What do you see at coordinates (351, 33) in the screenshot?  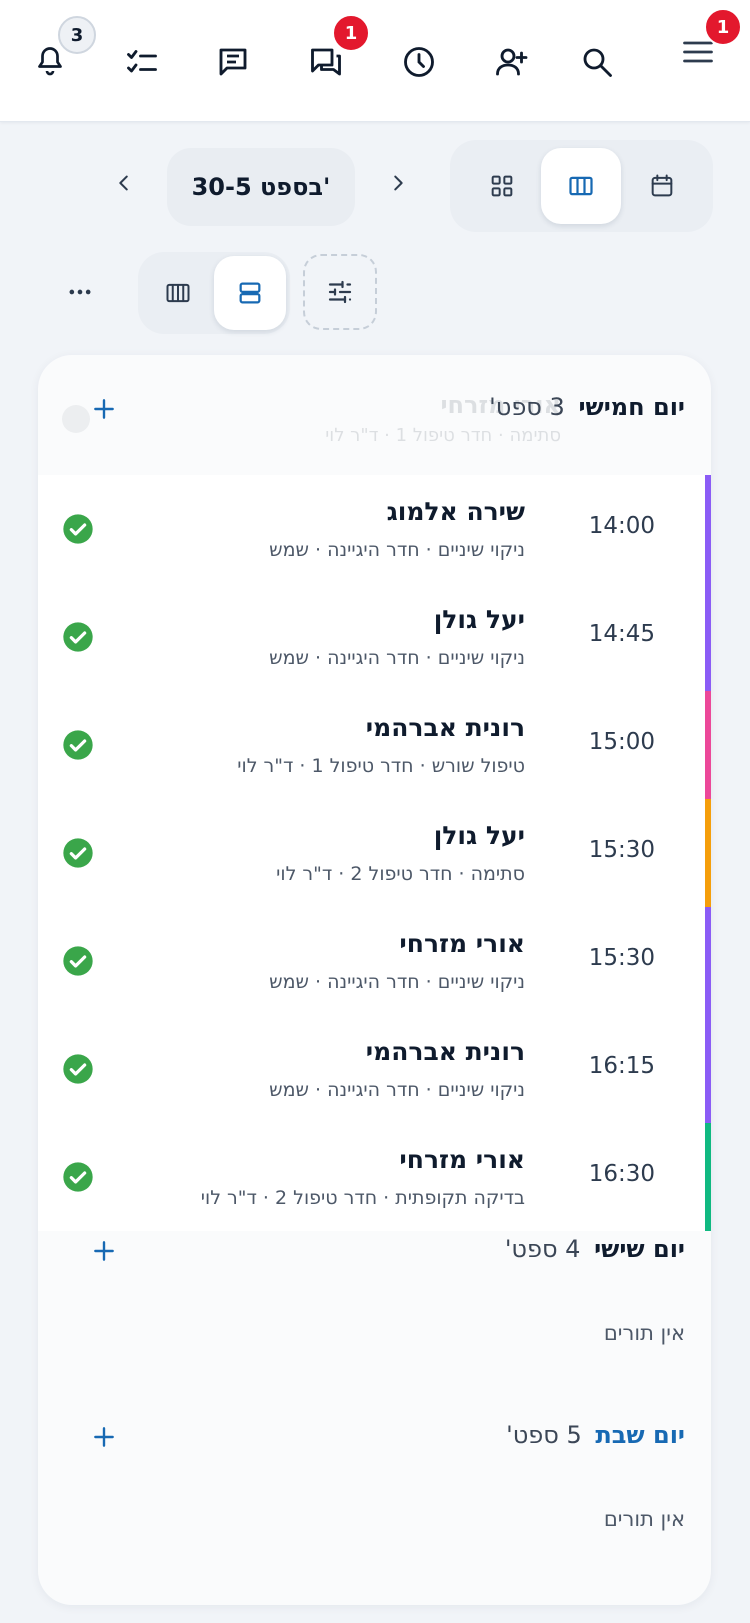 I see `conversations-badge: 1` at bounding box center [351, 33].